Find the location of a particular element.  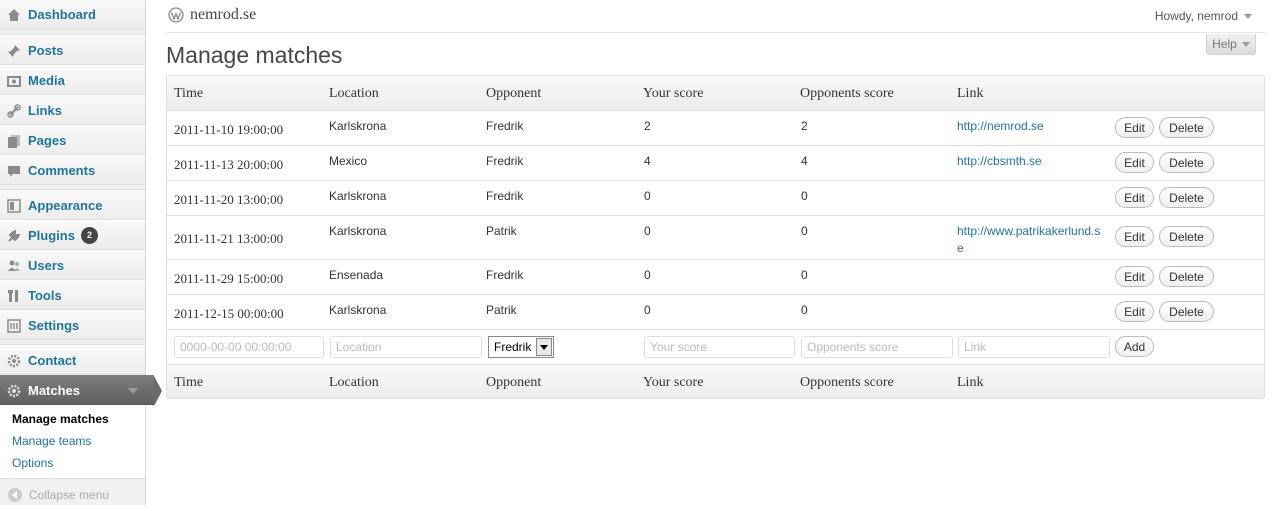

link-input: Link is located at coordinates (1034, 347).